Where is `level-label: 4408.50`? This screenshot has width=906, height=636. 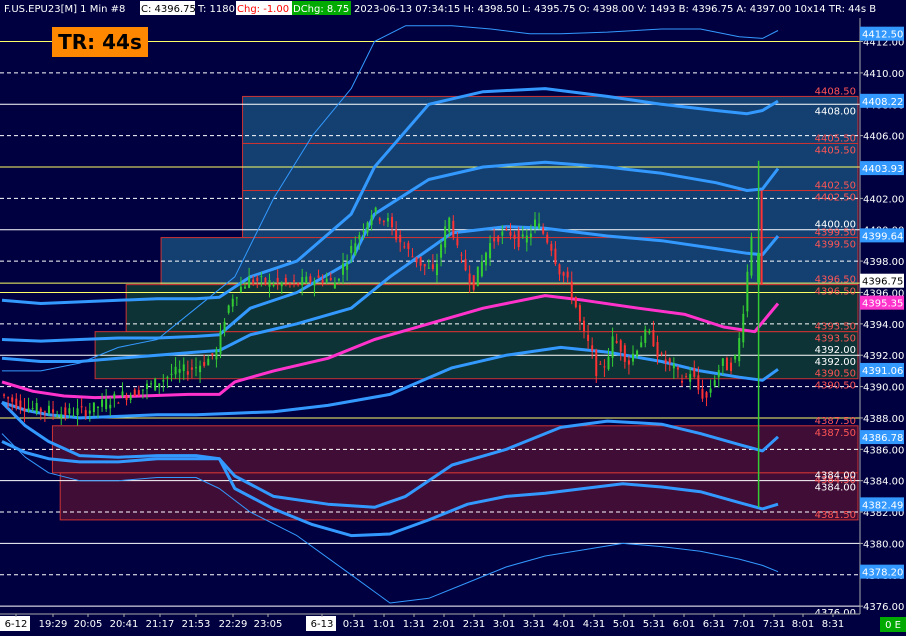
level-label: 4408.50 is located at coordinates (835, 91).